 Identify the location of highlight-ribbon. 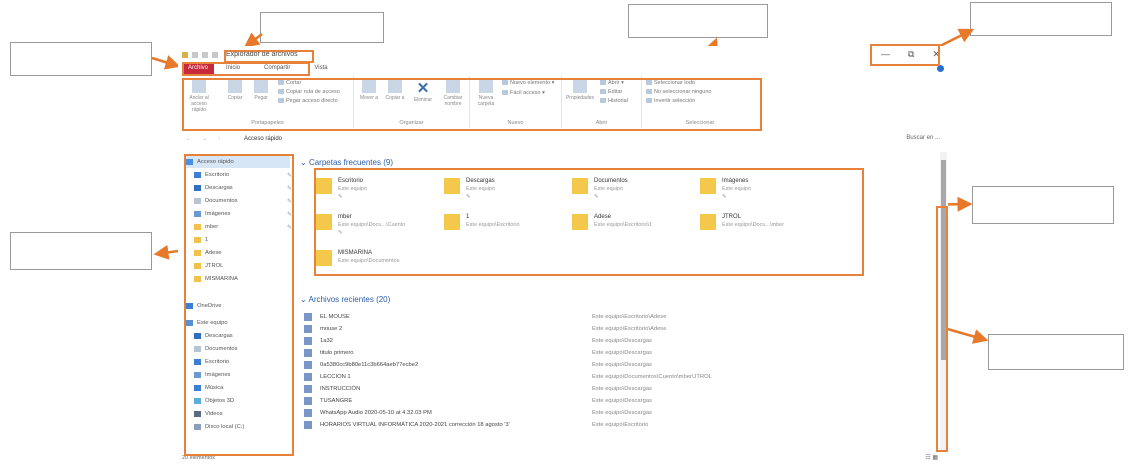
(472, 104).